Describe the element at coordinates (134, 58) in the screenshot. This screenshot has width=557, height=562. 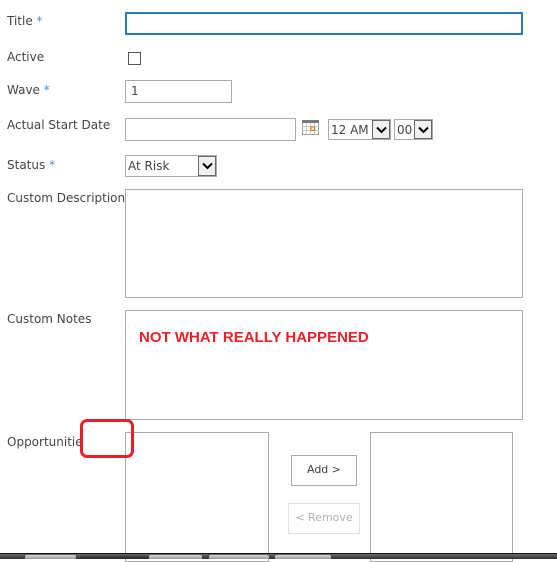
I see `active-checkbox` at that location.